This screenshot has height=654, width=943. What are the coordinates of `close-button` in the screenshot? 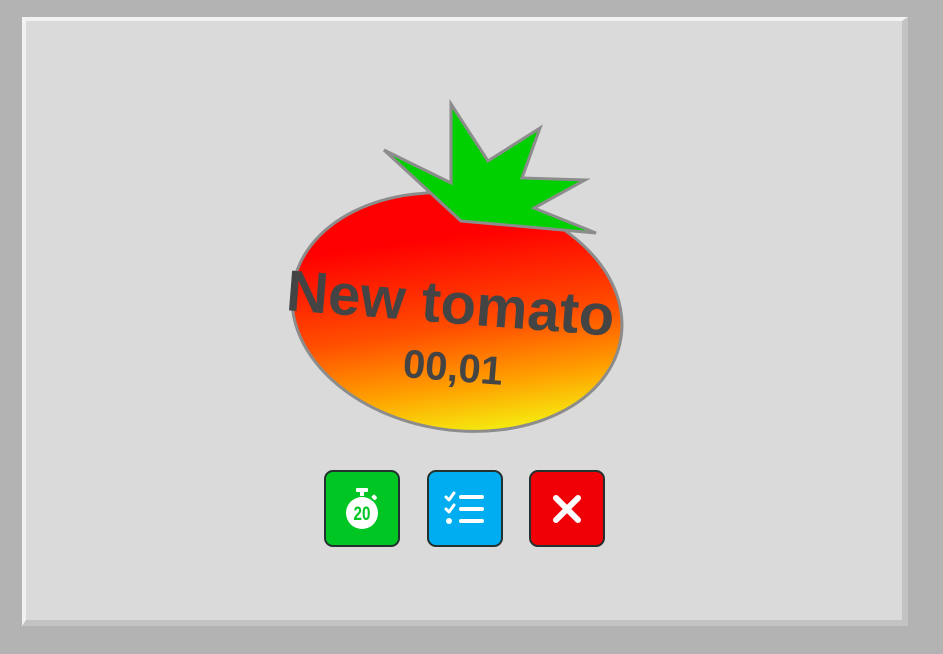 It's located at (567, 508).